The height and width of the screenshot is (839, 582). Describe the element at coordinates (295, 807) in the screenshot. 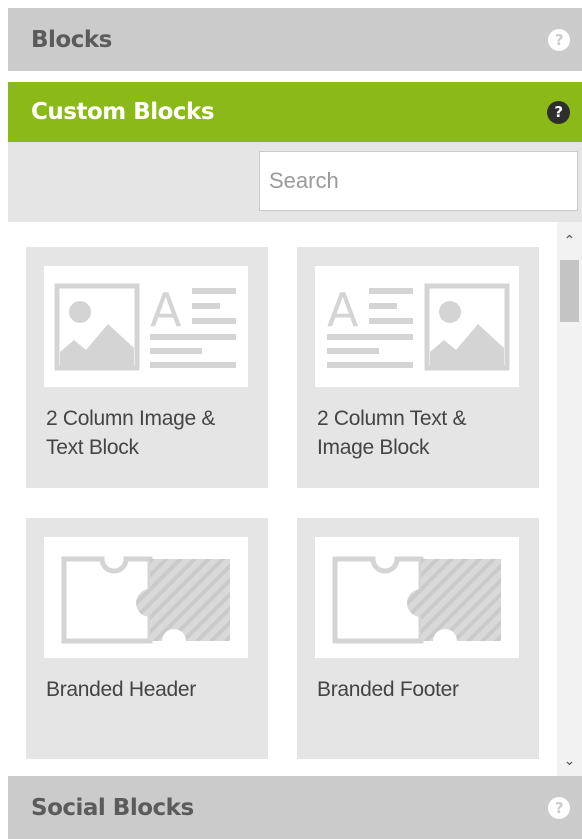

I see `accordion-header-social-blocks: Social Blocks ?` at that location.